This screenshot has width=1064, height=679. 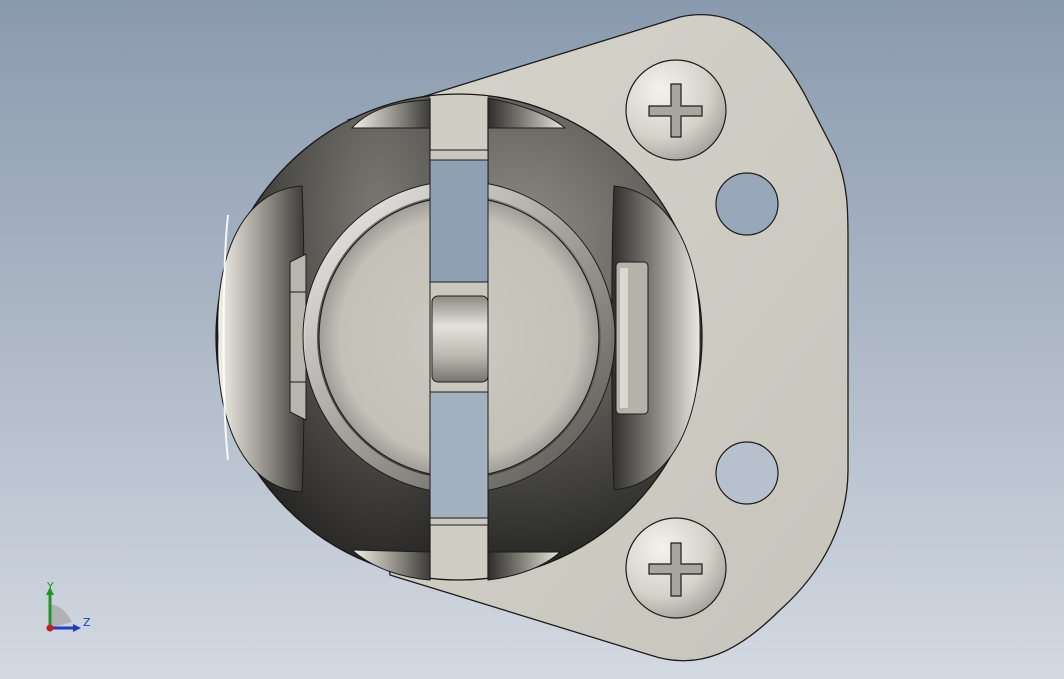 What do you see at coordinates (50, 586) in the screenshot?
I see `axis-y-label: Y` at bounding box center [50, 586].